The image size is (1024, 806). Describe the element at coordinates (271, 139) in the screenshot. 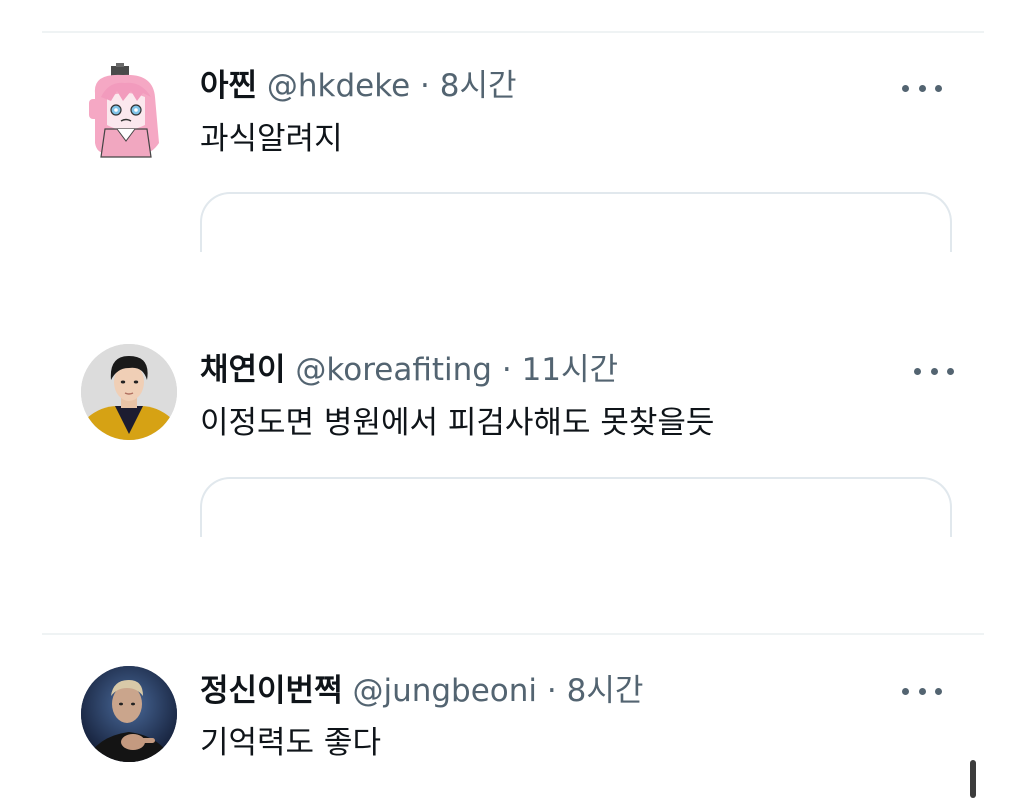

I see `post-text: 과식알려지` at that location.